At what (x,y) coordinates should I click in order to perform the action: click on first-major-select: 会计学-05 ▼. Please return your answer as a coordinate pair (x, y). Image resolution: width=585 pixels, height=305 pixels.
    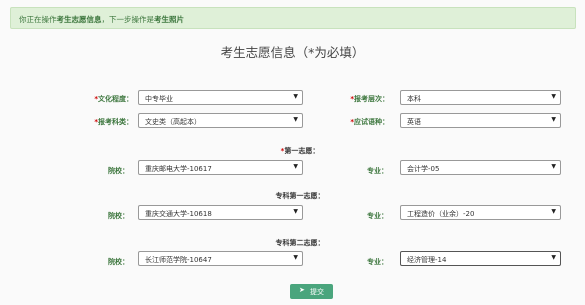
    Looking at the image, I should click on (480, 167).